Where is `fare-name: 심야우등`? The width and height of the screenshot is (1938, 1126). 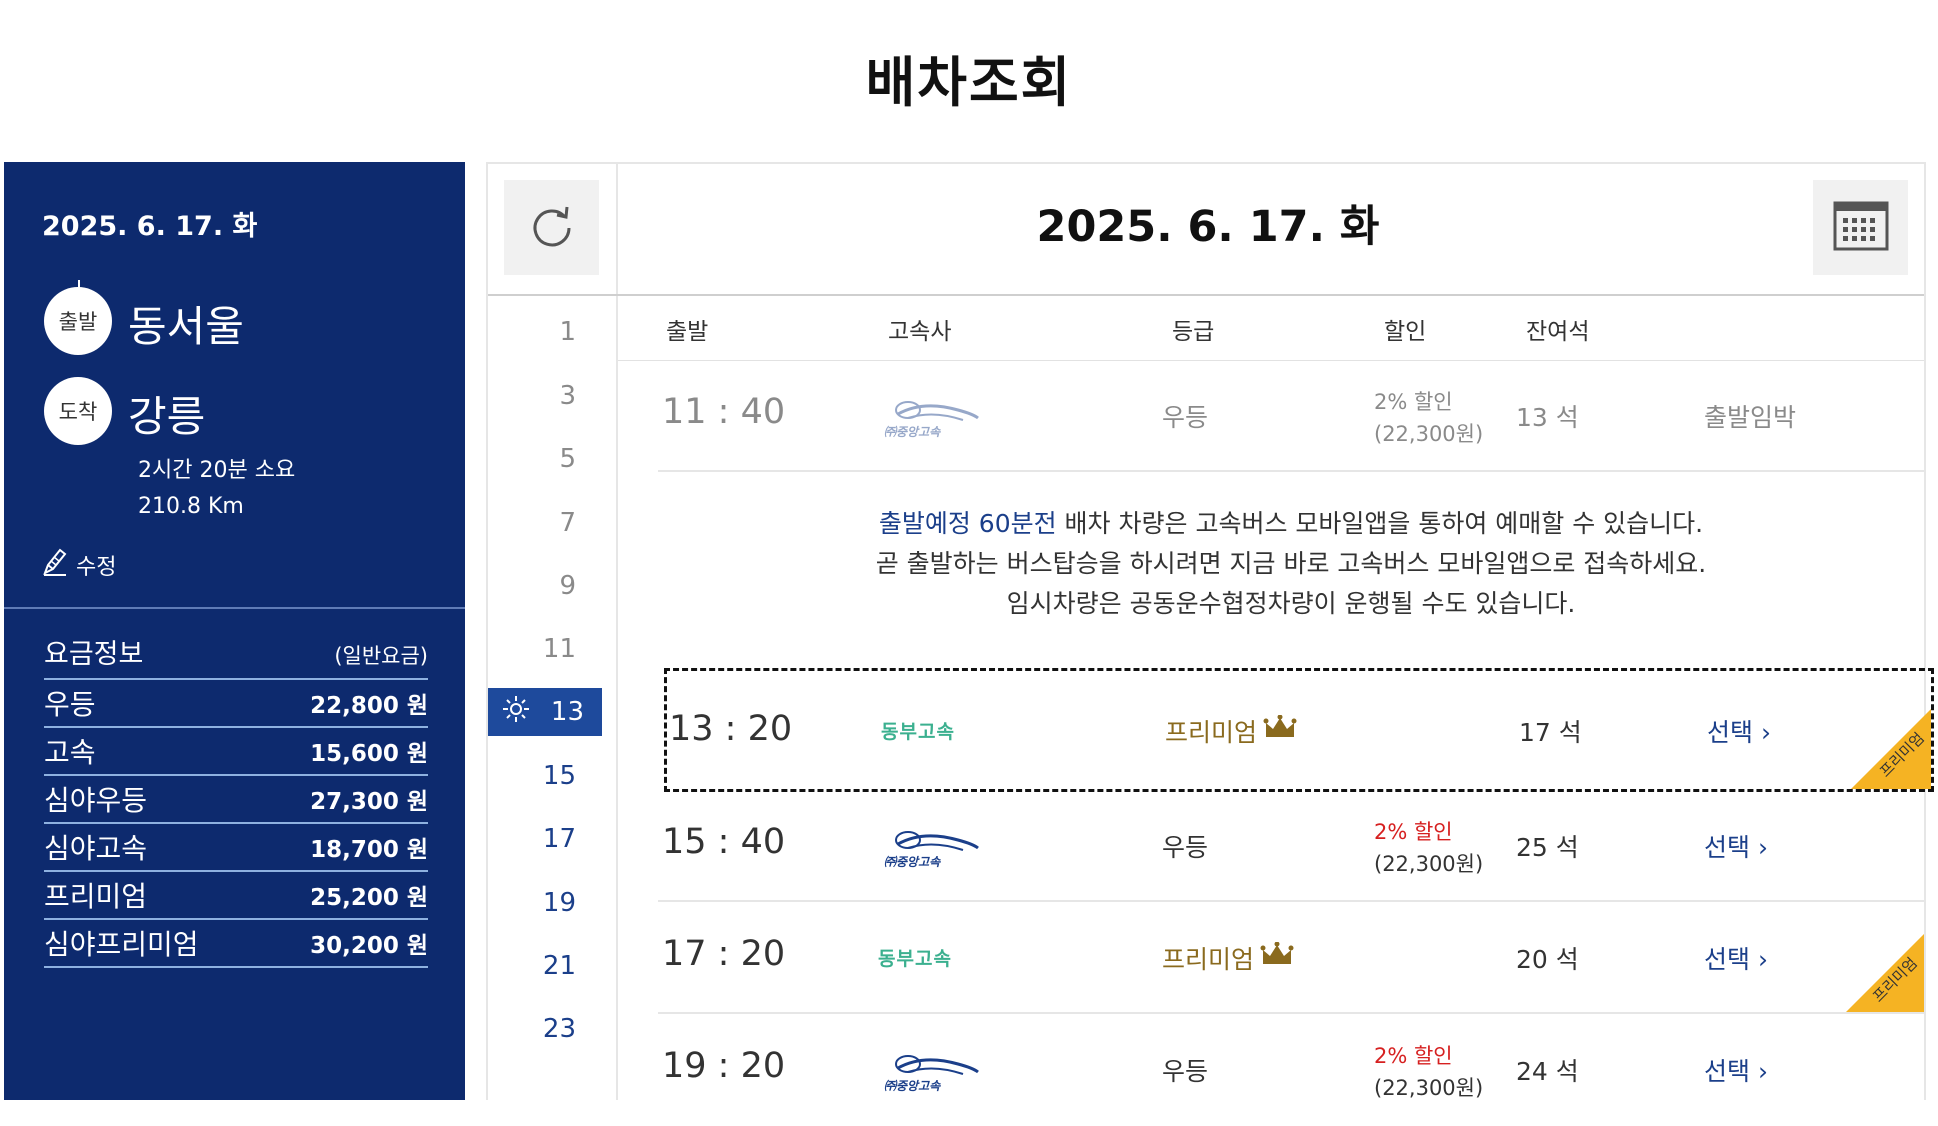
fare-name: 심야우등 is located at coordinates (96, 800).